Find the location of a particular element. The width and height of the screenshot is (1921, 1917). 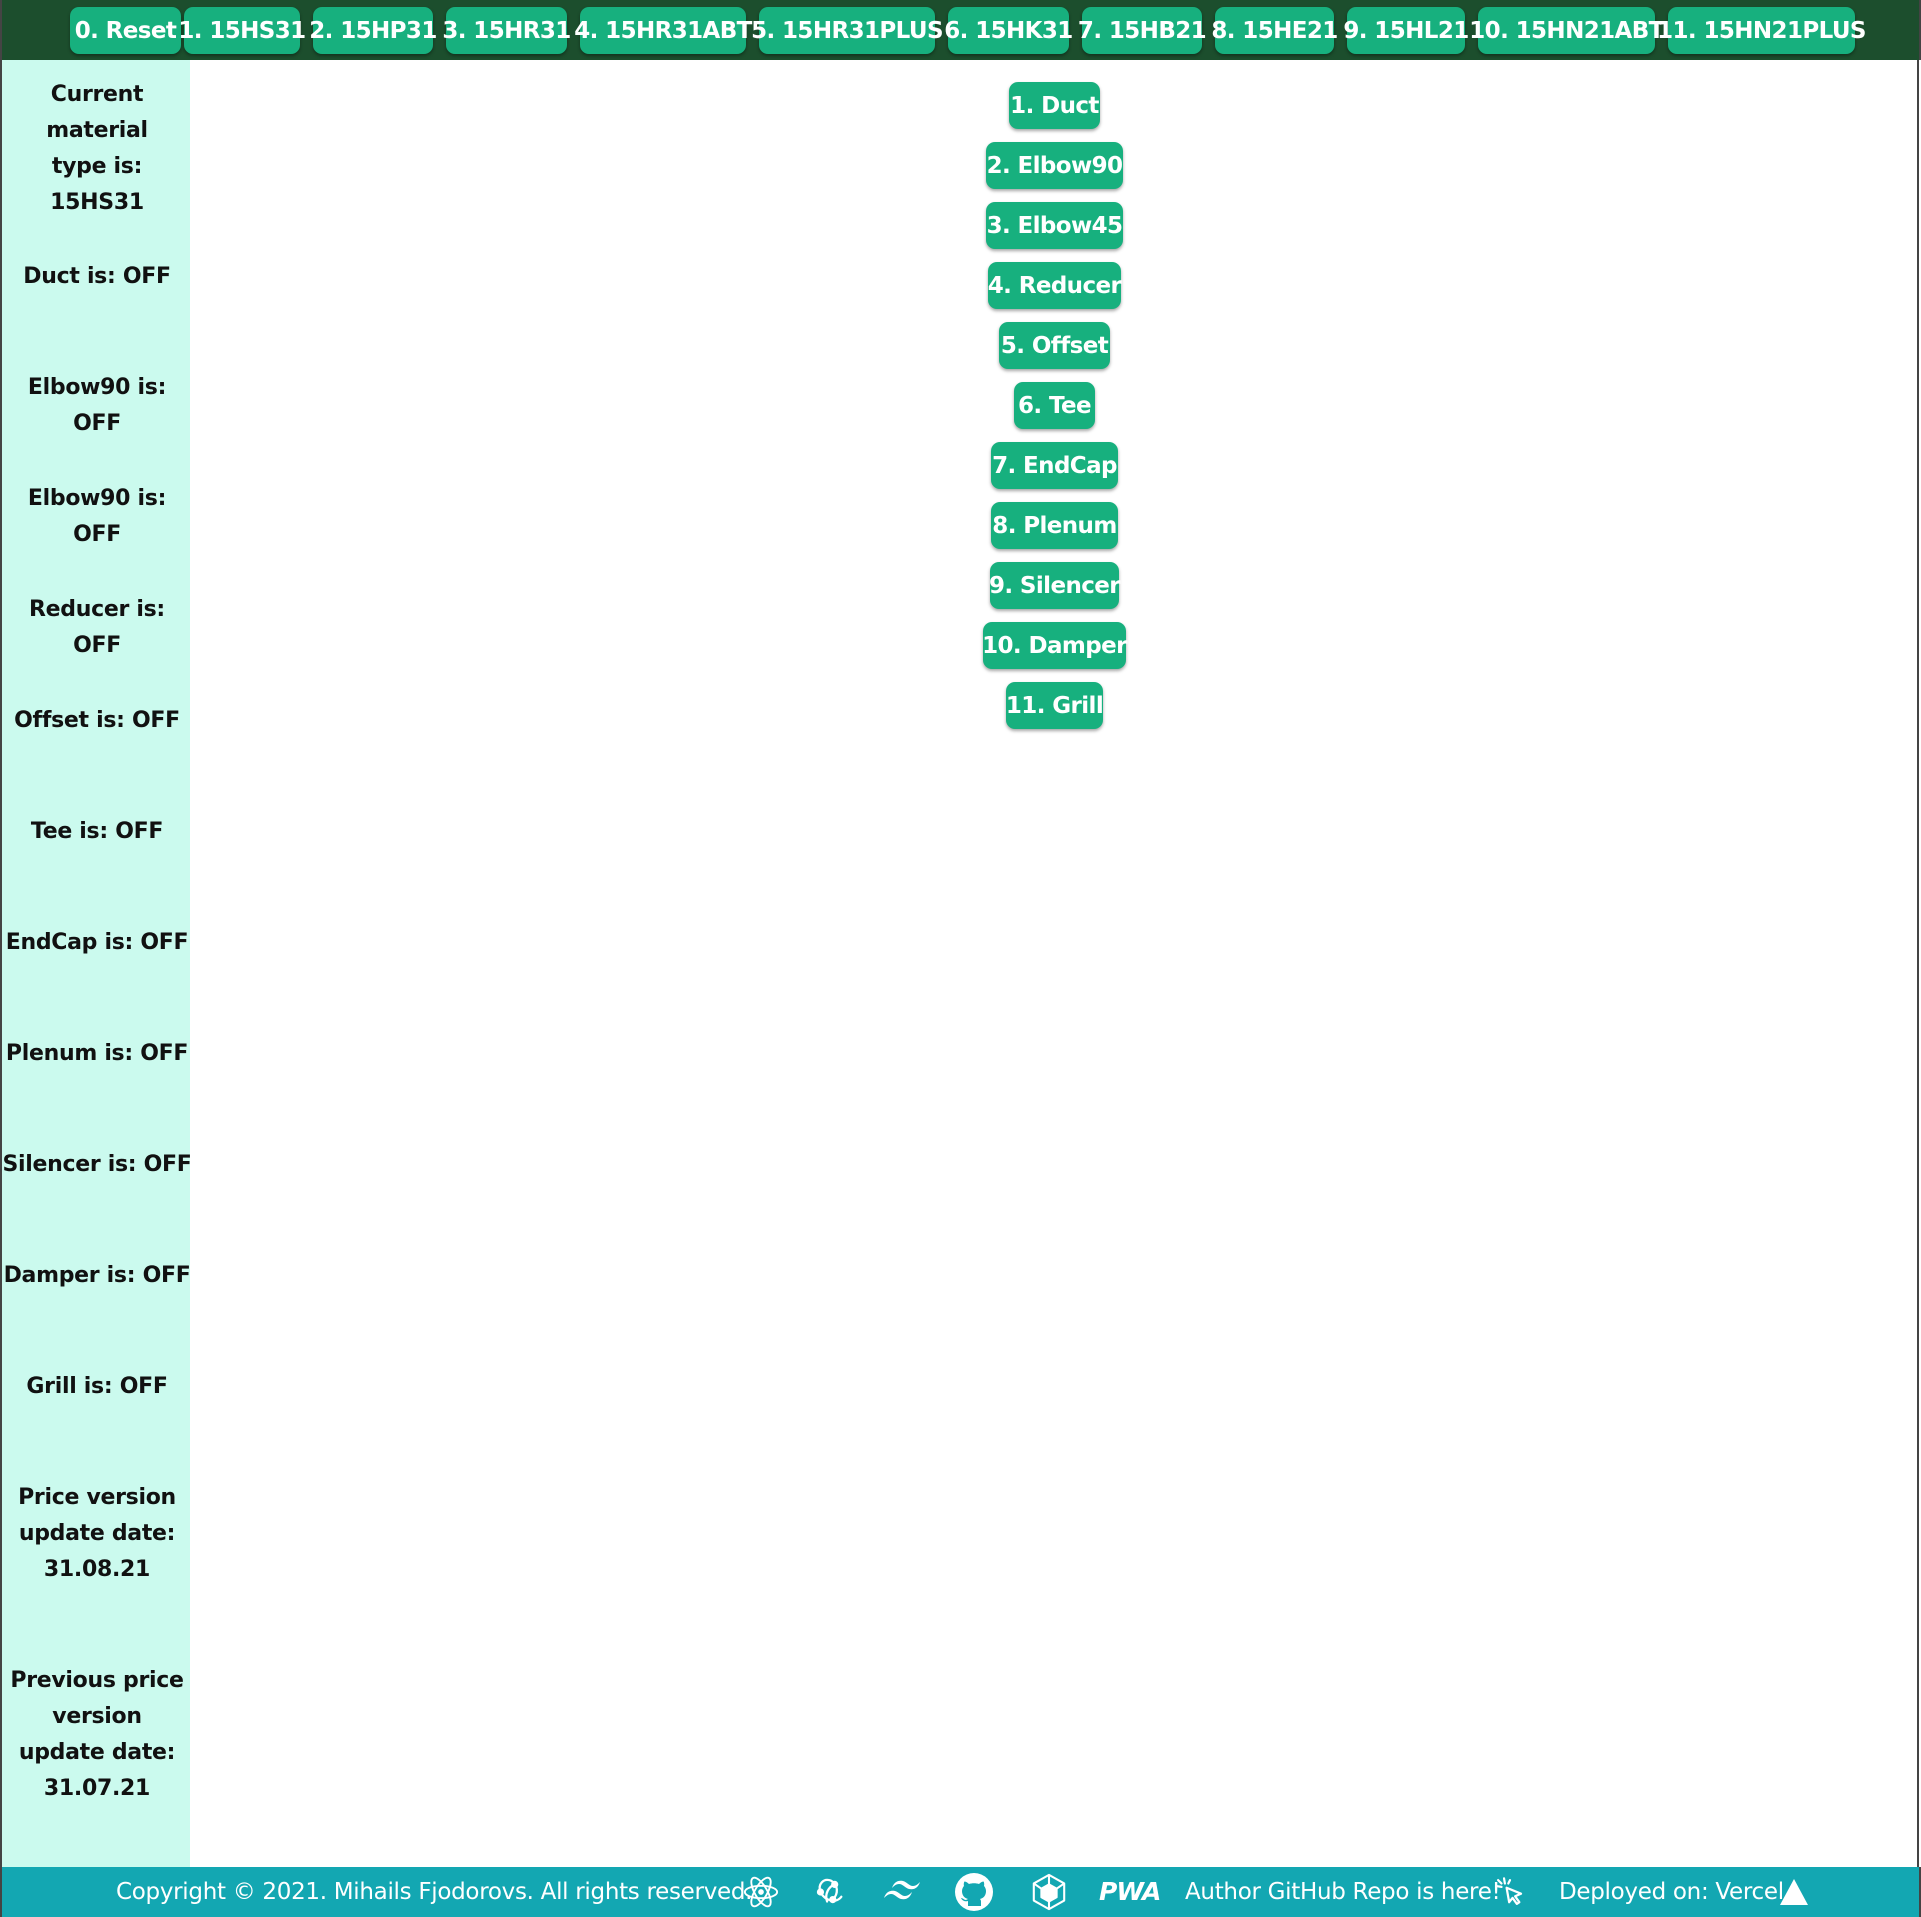

material-button-15hb21: 7. 15HB21 is located at coordinates (1142, 30).